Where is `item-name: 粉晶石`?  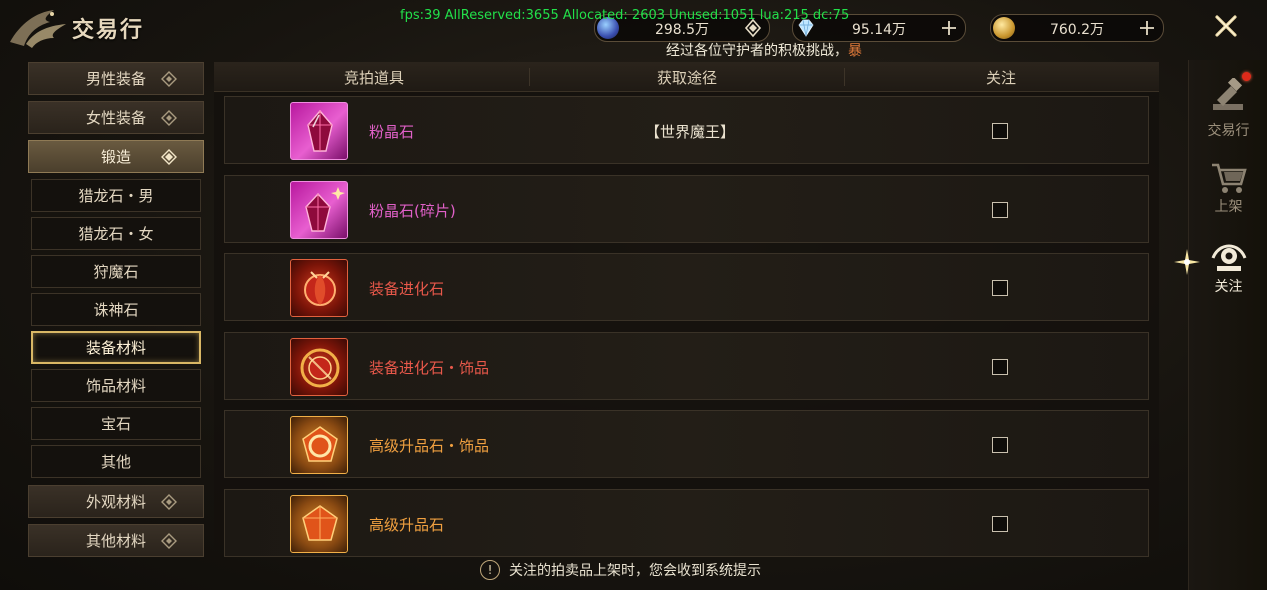 item-name: 粉晶石 is located at coordinates (392, 132).